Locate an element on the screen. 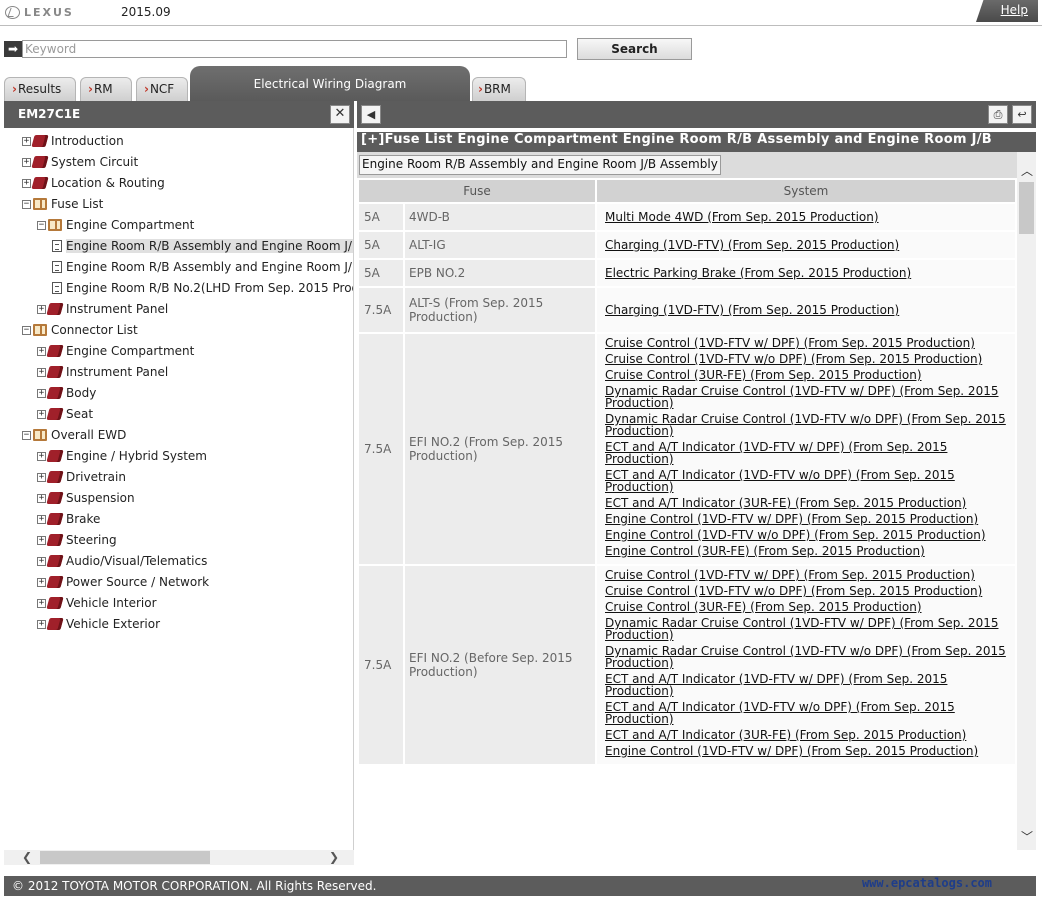  tab-results: ›Results is located at coordinates (40, 89).